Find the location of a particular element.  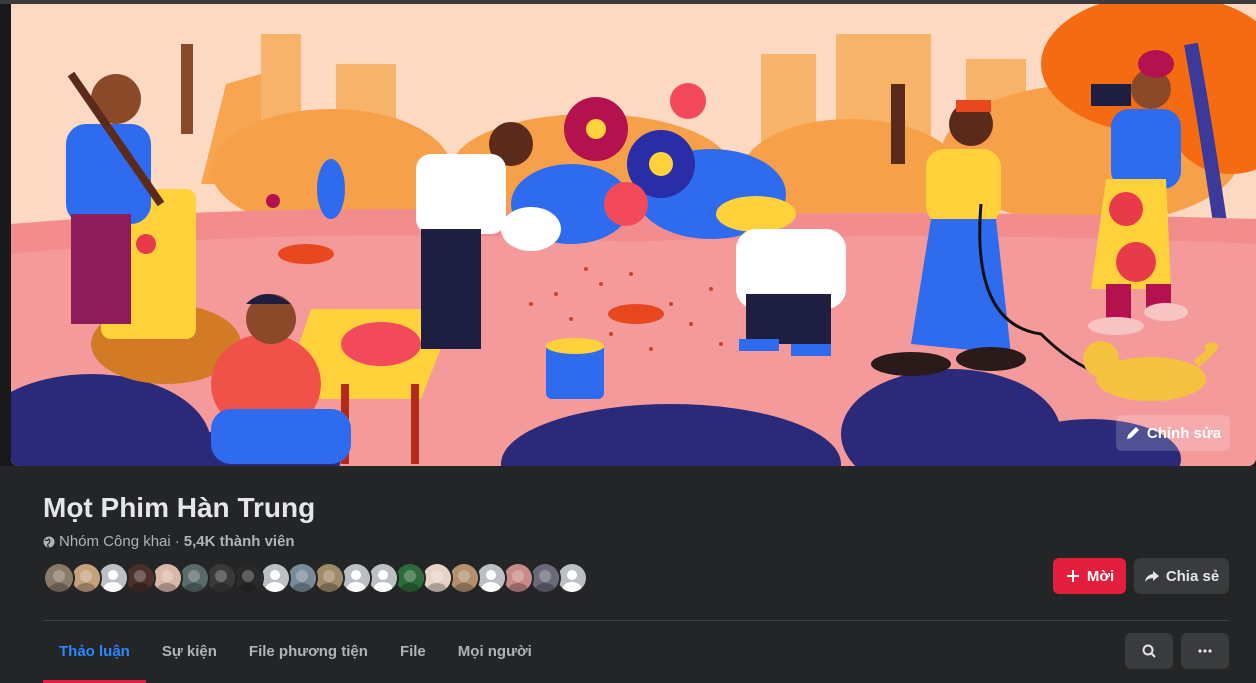

globe-icon is located at coordinates (49, 542).